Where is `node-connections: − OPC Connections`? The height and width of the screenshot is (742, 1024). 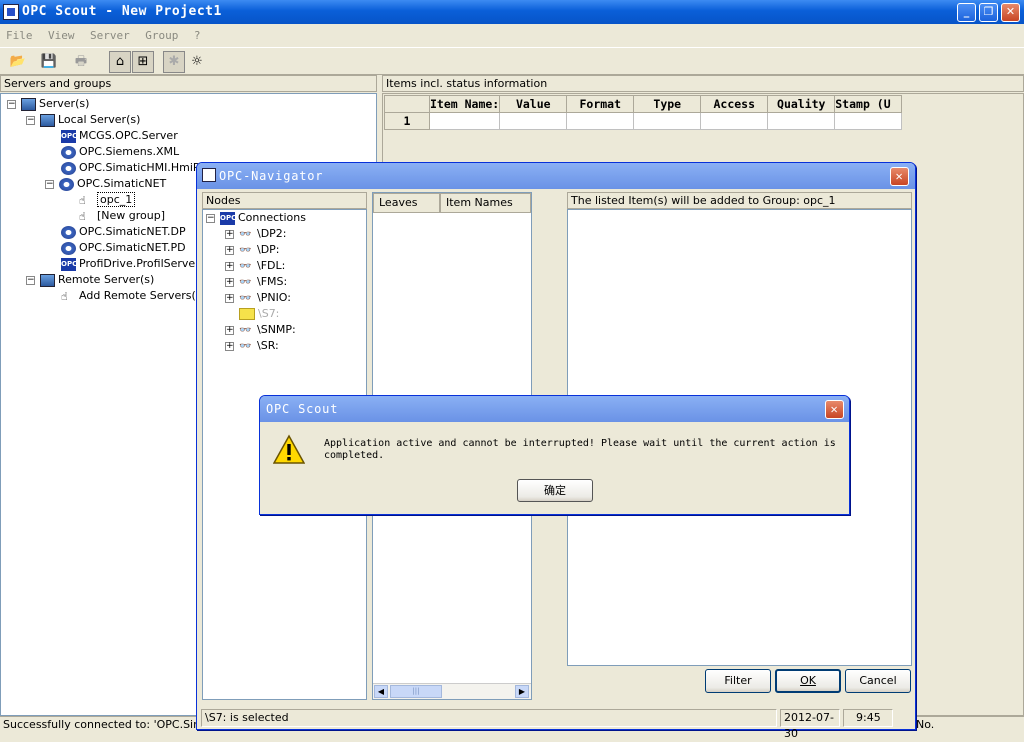
node-connections: − OPC Connections is located at coordinates (256, 218).